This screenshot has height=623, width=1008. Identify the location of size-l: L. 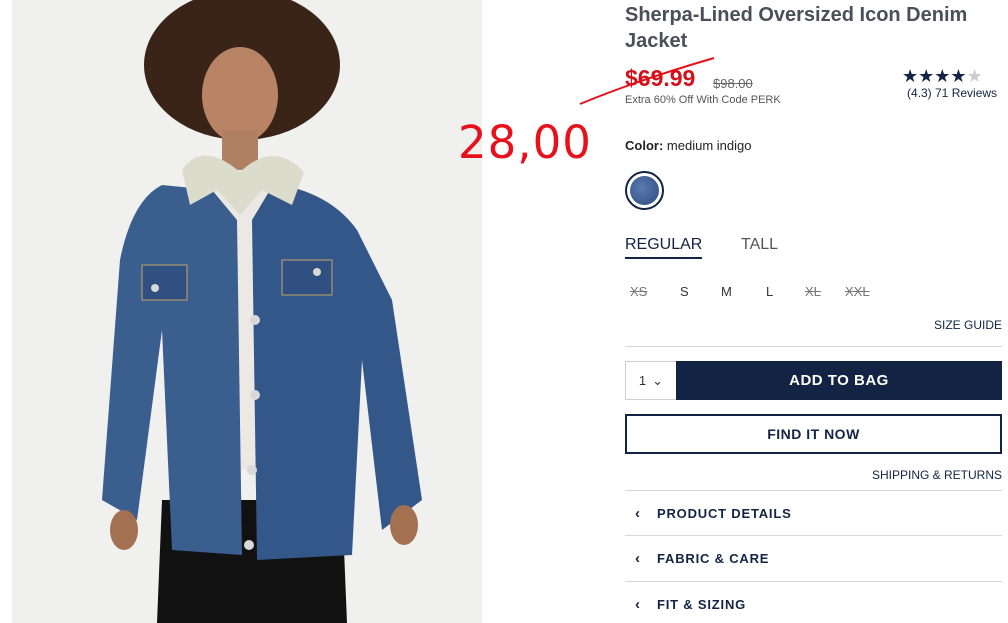
(769, 291).